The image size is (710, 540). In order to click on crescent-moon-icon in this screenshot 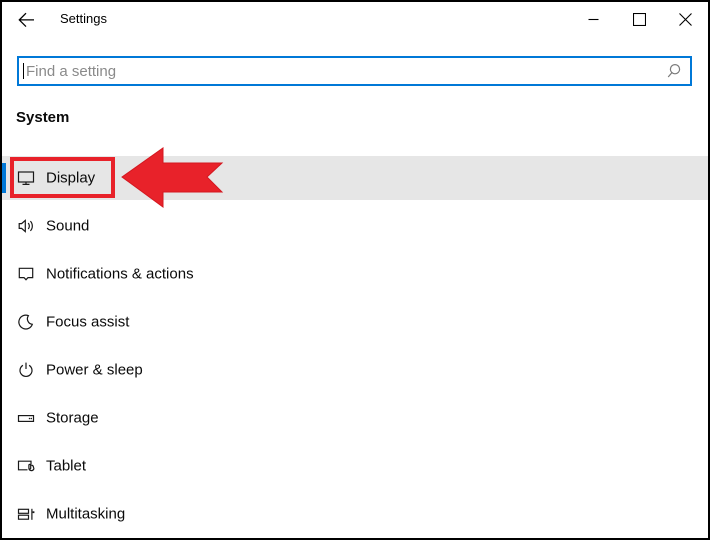, I will do `click(26, 322)`.